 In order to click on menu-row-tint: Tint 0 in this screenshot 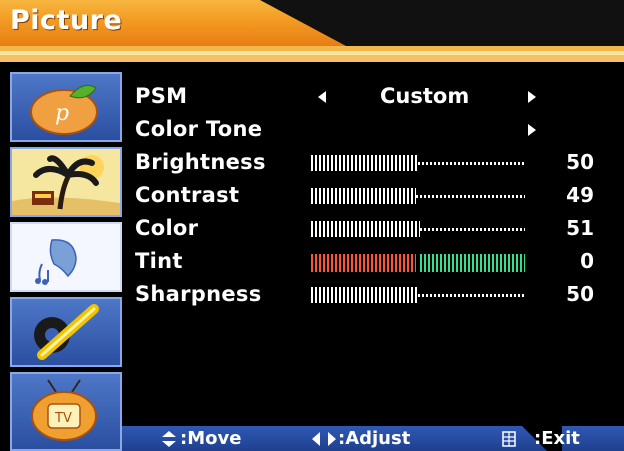, I will do `click(373, 261)`.